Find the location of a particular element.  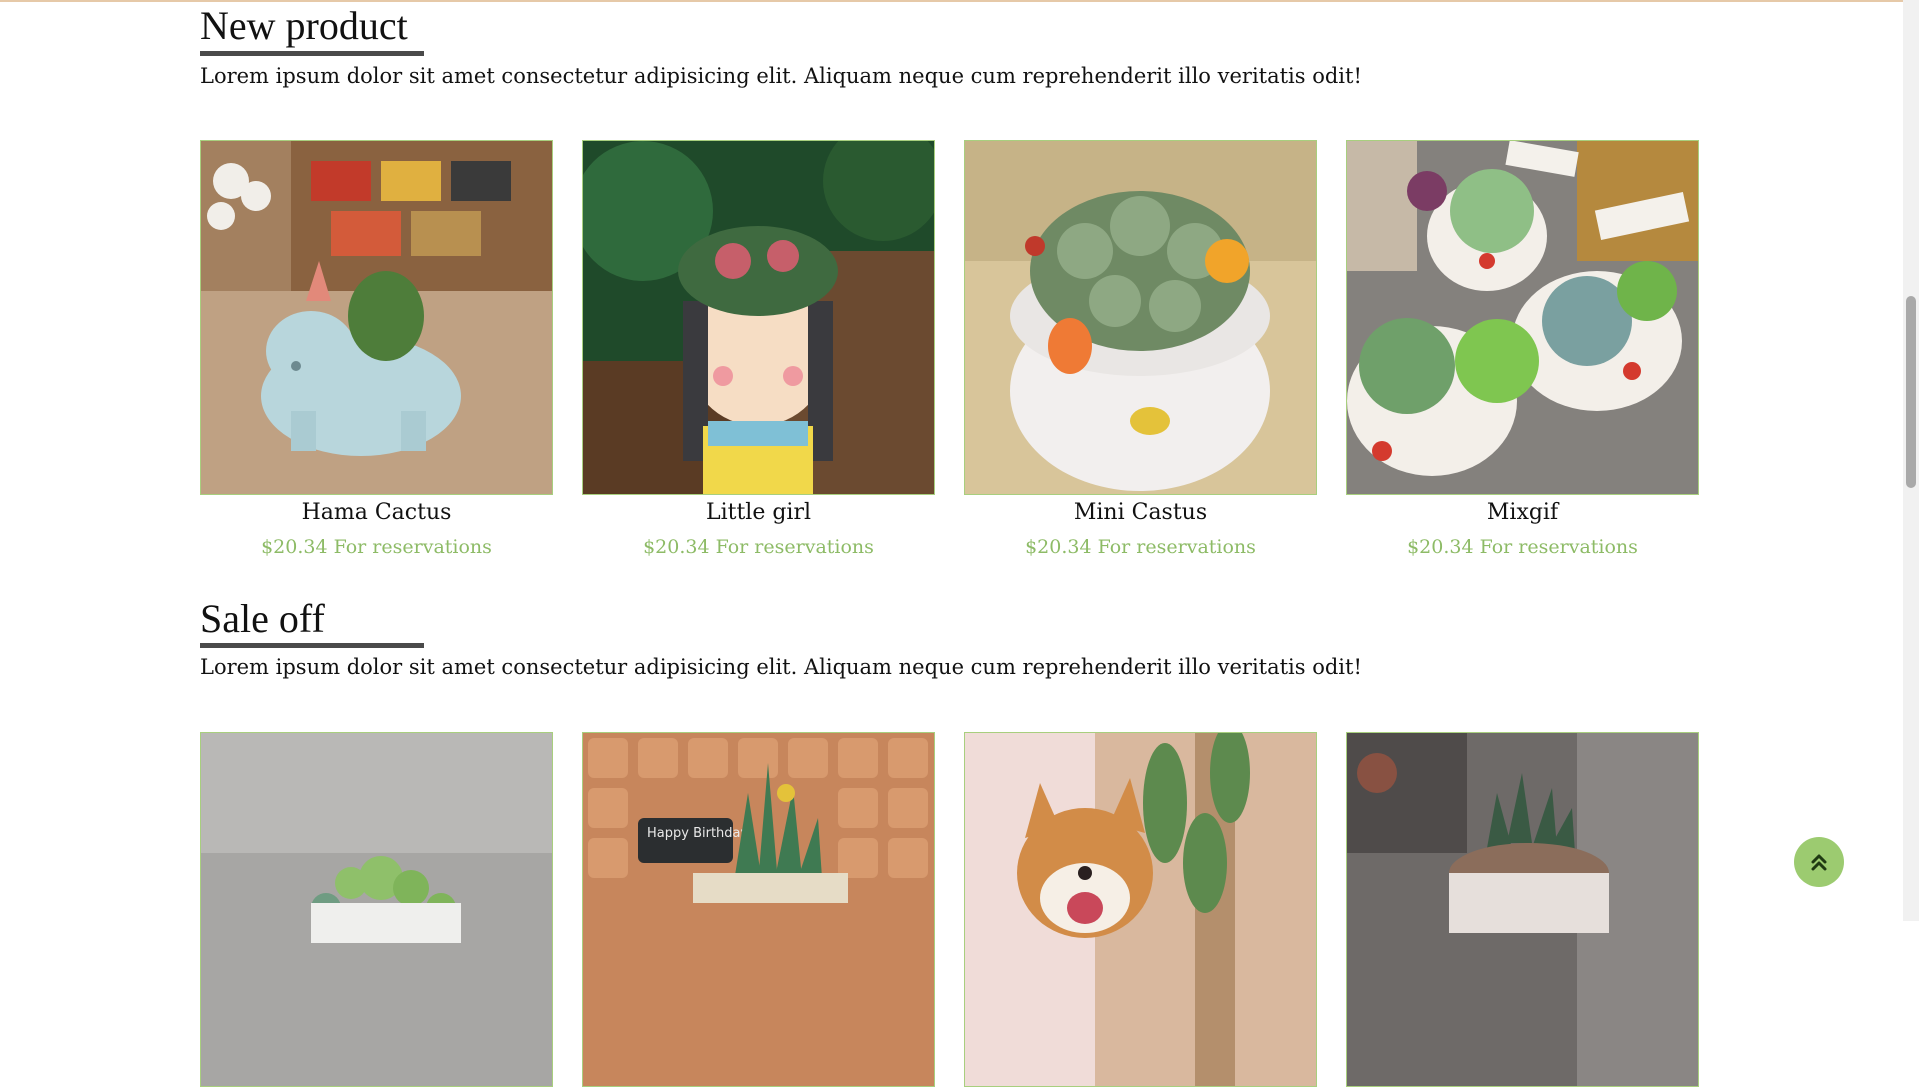

sale-off-title: Sale off is located at coordinates (262, 618).